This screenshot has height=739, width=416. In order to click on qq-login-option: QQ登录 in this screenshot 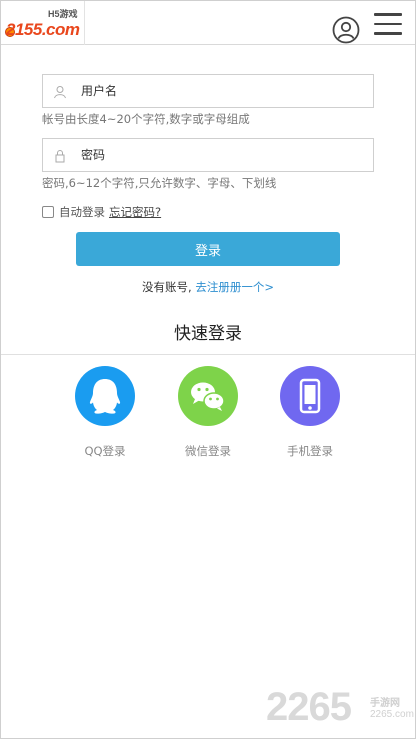, I will do `click(105, 412)`.